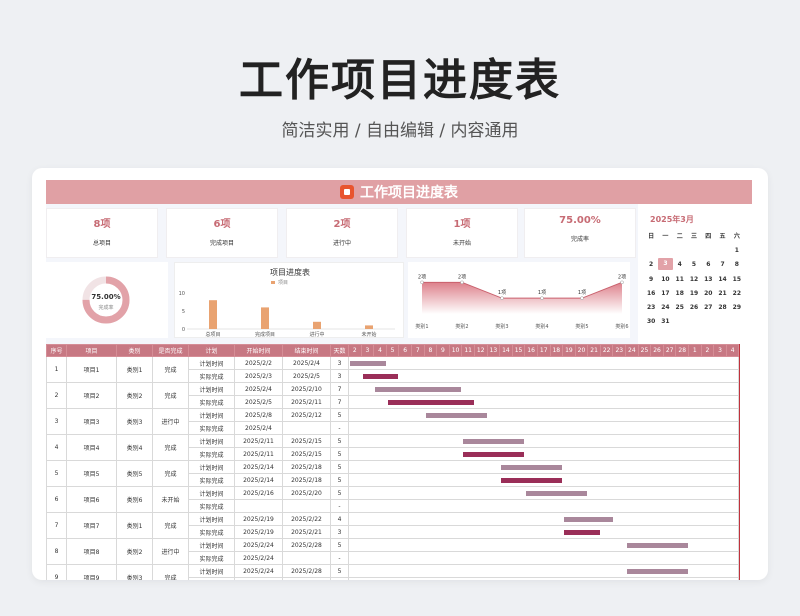 The width and height of the screenshot is (800, 616). Describe the element at coordinates (519, 300) in the screenshot. I see `category-area-chart: 2项 类别1 2项 类别2 1项 类别3 1项 类别4 1项 类别5 2项 类别6` at that location.